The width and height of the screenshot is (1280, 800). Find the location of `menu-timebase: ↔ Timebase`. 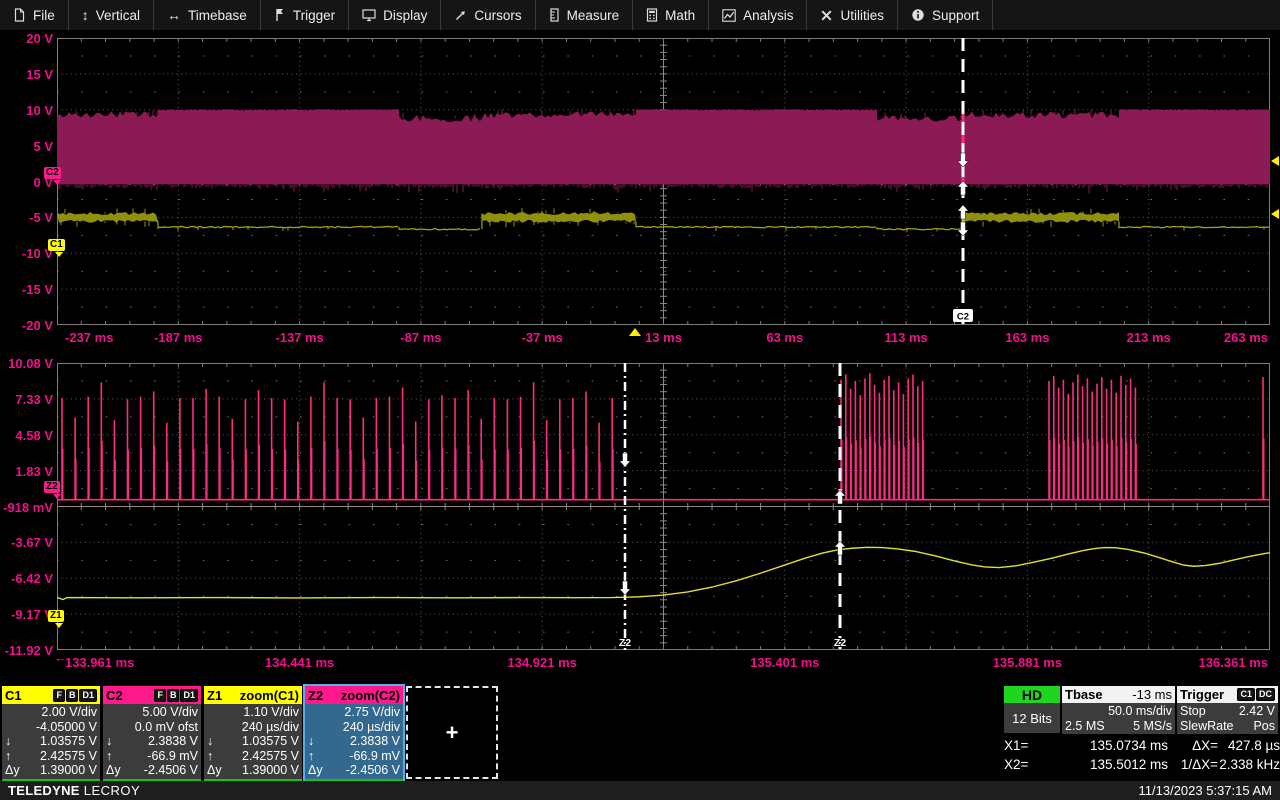

menu-timebase: ↔ Timebase is located at coordinates (207, 15).